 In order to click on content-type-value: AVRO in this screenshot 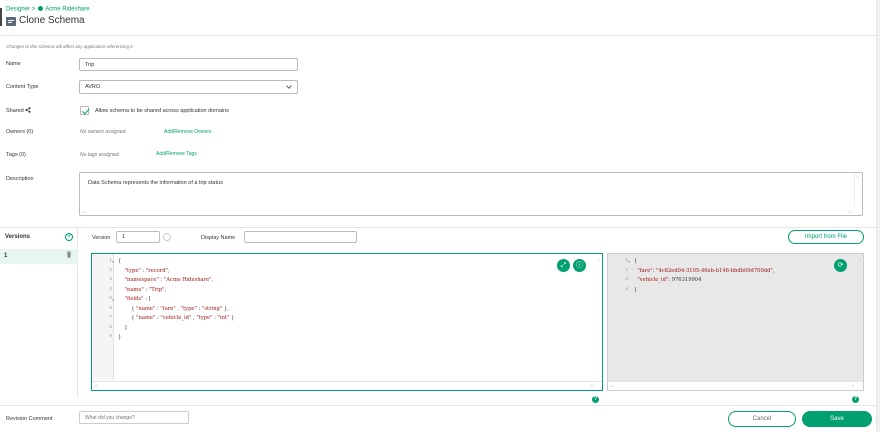, I will do `click(93, 87)`.